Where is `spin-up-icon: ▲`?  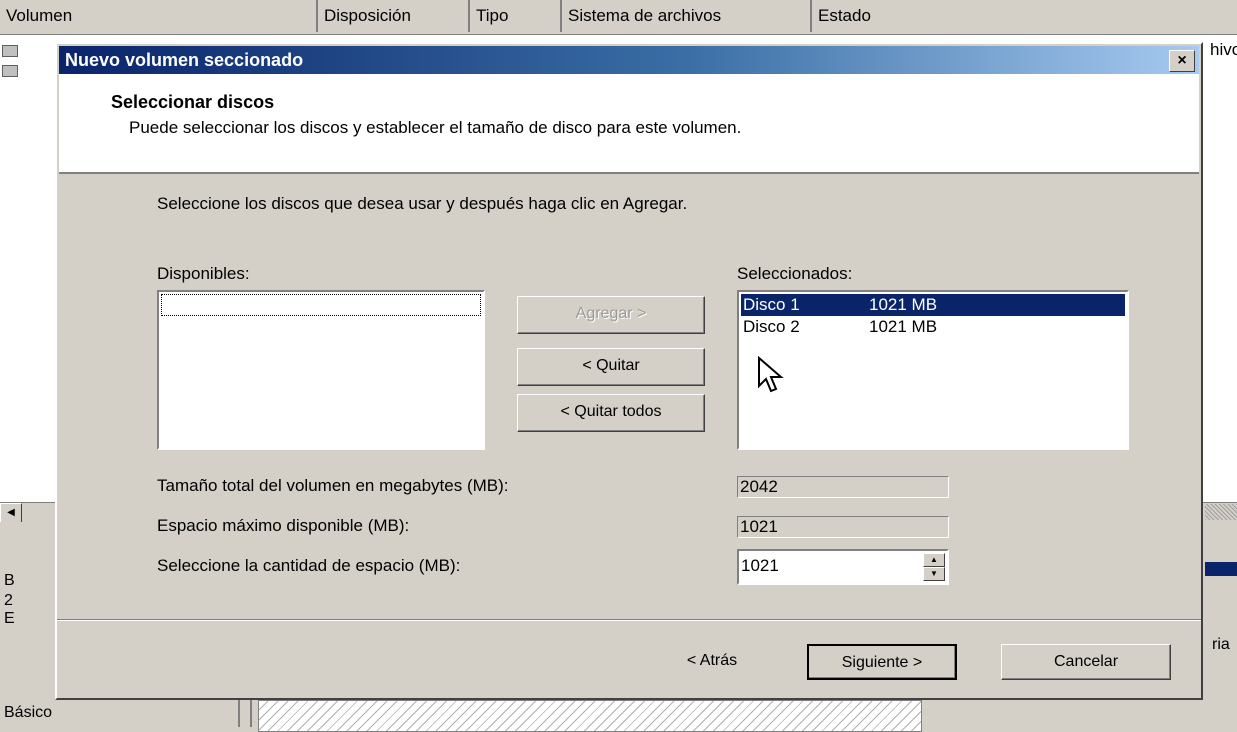
spin-up-icon: ▲ is located at coordinates (934, 560).